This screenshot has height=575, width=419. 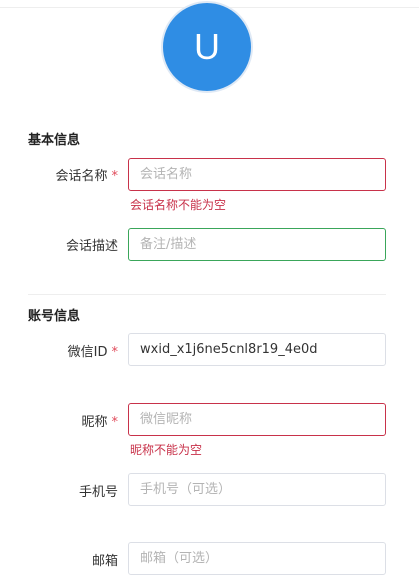 I want to click on wxid-input, so click(x=257, y=349).